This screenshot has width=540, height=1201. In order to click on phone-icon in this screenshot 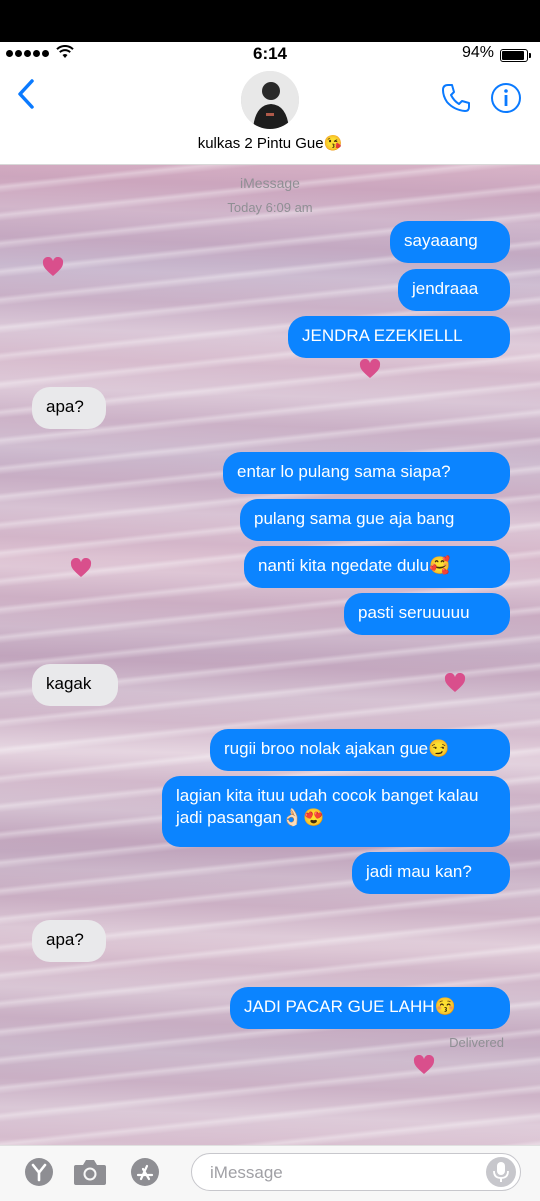, I will do `click(456, 98)`.